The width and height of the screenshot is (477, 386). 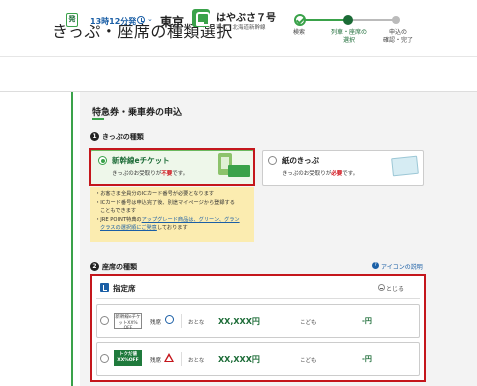 I want to click on paper-ticket-icon, so click(x=405, y=166).